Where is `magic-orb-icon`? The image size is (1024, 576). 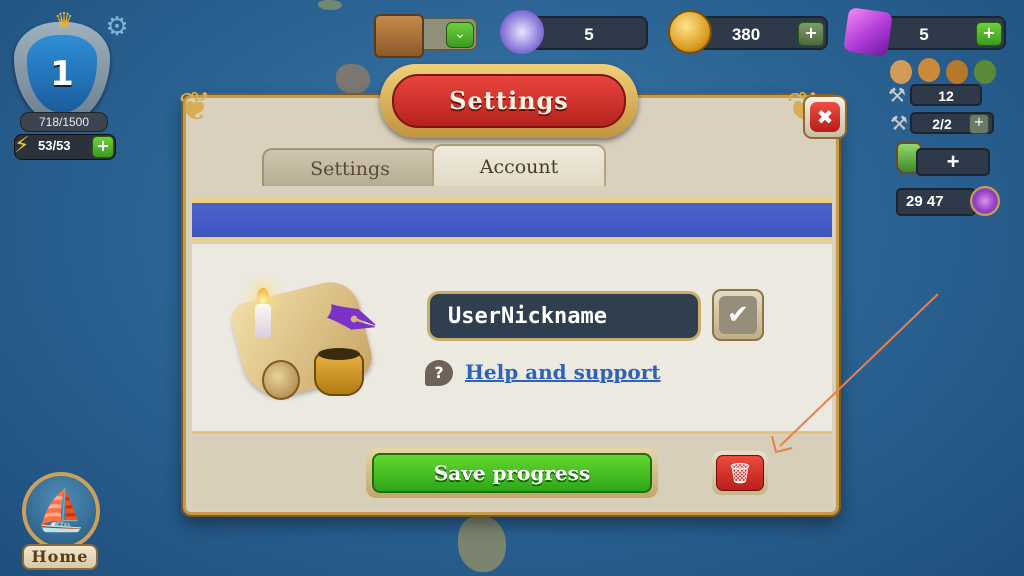 magic-orb-icon is located at coordinates (522, 32).